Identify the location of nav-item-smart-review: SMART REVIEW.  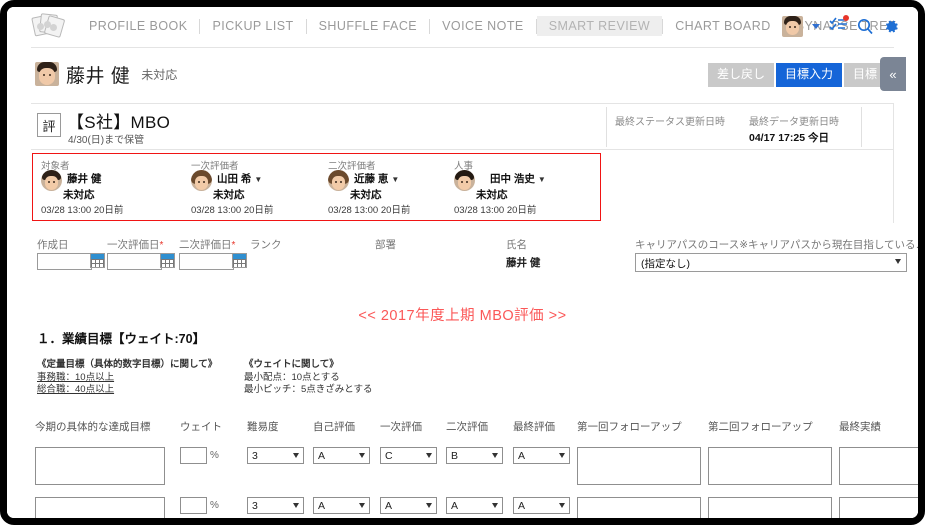
(599, 26).